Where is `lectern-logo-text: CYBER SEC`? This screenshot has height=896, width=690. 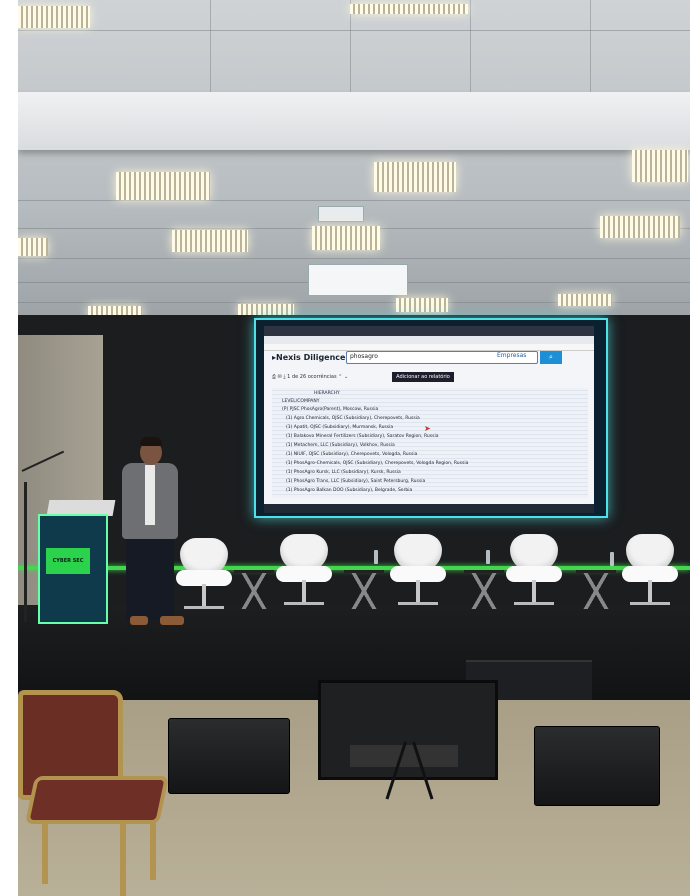 lectern-logo-text: CYBER SEC is located at coordinates (68, 561).